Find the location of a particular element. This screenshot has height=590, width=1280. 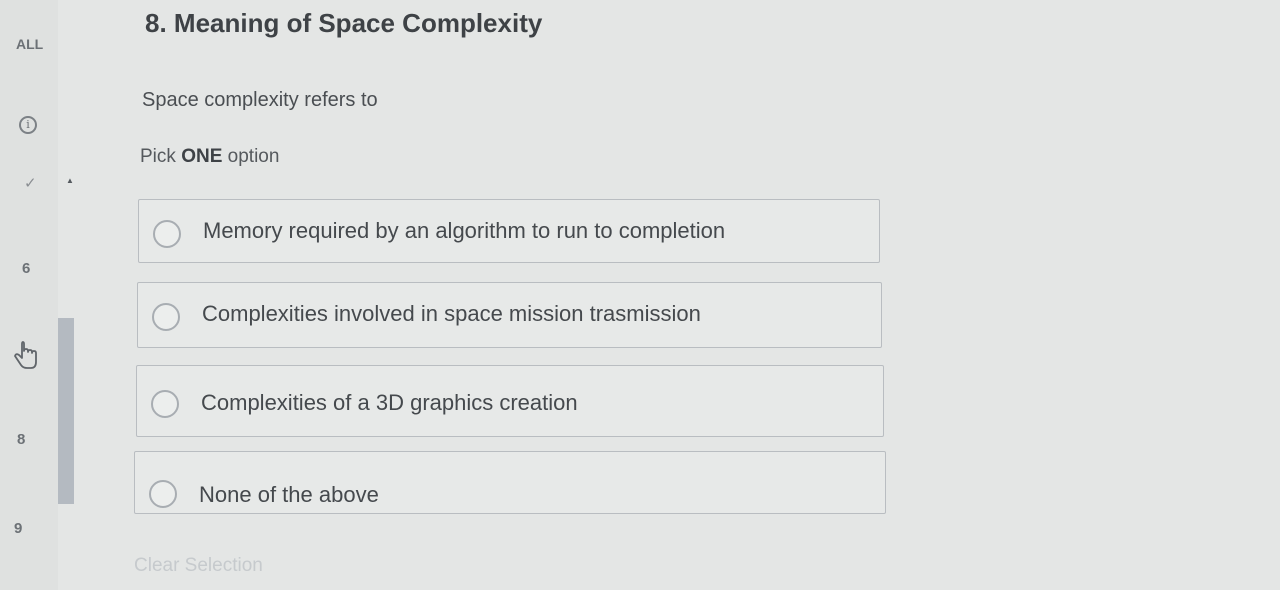

sidebar-scrollbar is located at coordinates (66, 411).